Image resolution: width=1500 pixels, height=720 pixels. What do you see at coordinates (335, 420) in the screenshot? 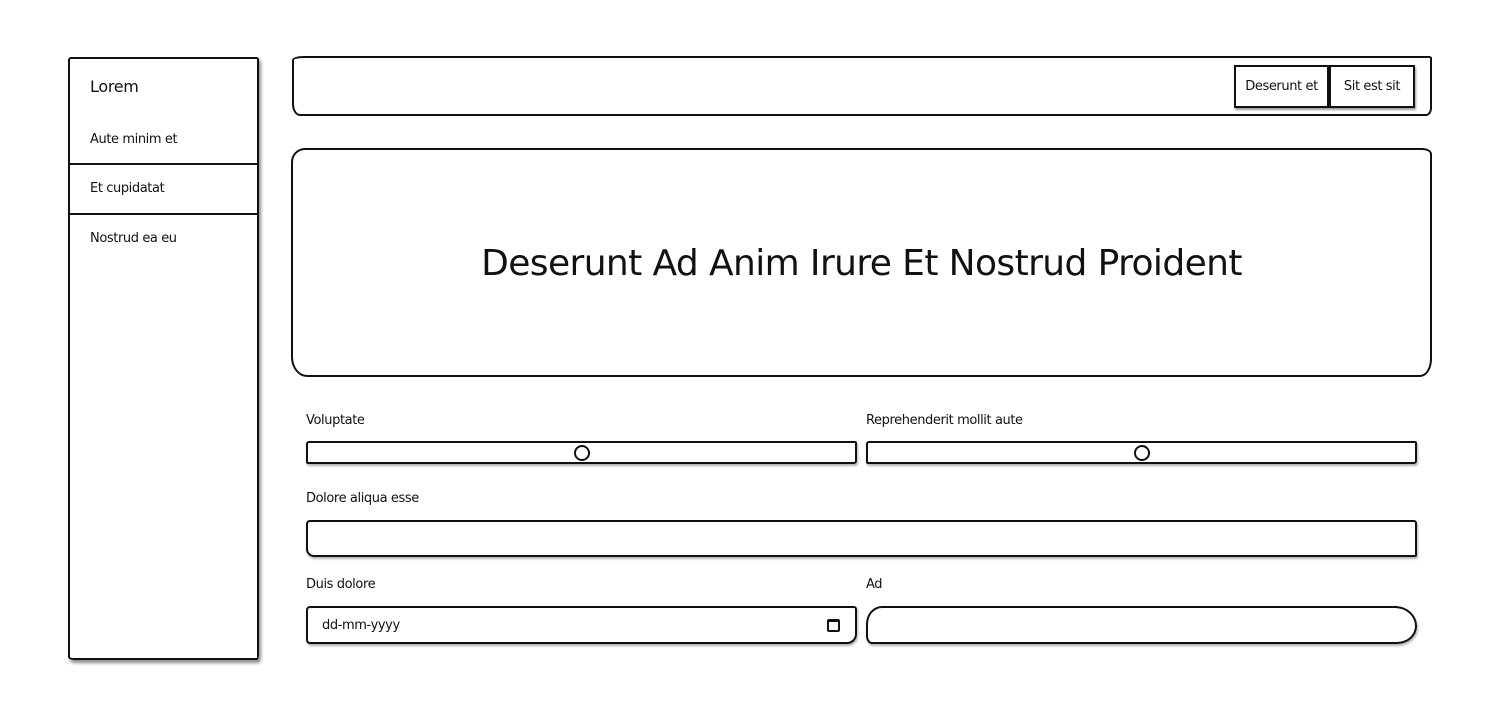
I see `voluptate-label: Voluptate` at bounding box center [335, 420].